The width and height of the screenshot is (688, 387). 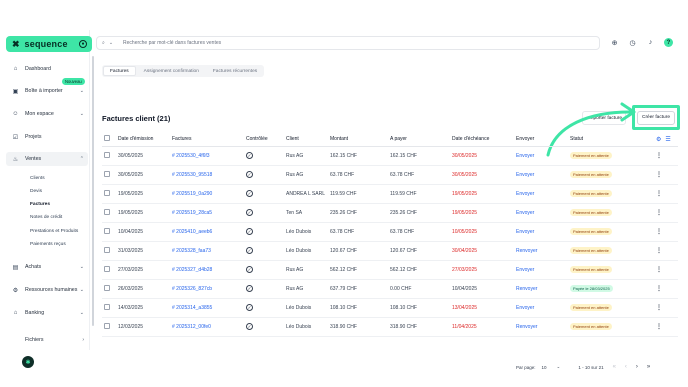 I want to click on sidebar-sub-paiements: Paiements reçus, so click(x=48, y=244).